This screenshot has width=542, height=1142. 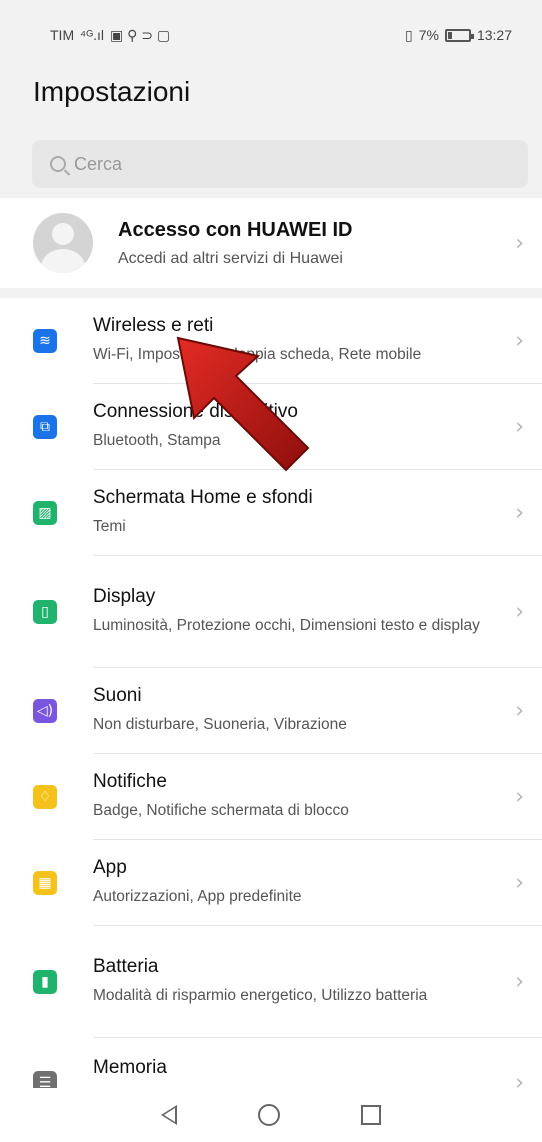 I want to click on home-icon, so click(x=268, y=1115).